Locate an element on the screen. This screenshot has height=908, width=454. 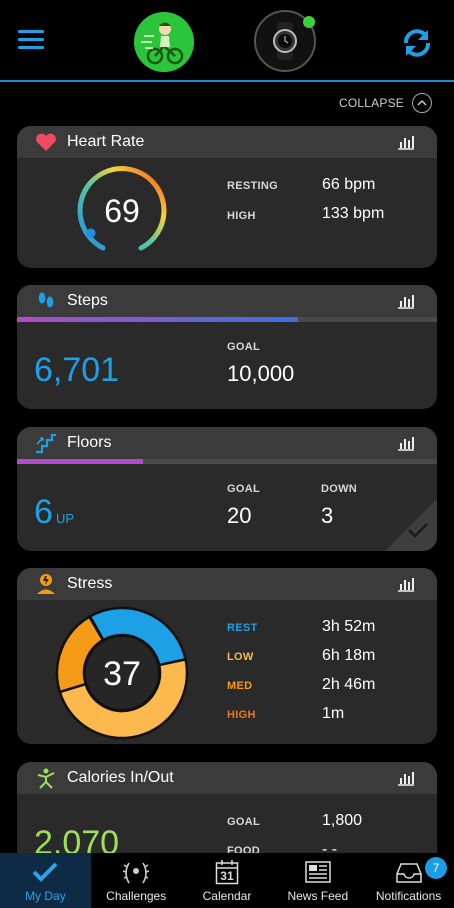
nav-calendar: 31 Calendar is located at coordinates (227, 880).